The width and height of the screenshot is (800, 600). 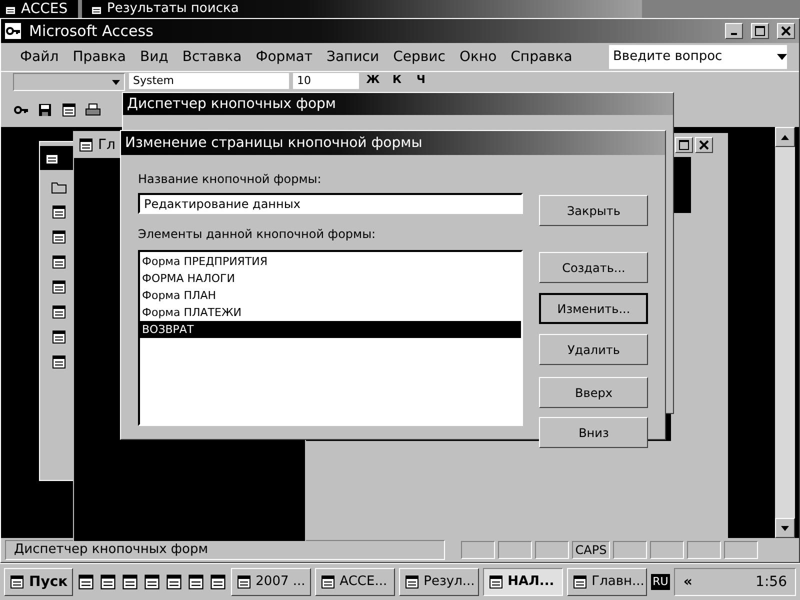 I want to click on caps-indicator: CAPS, so click(x=591, y=550).